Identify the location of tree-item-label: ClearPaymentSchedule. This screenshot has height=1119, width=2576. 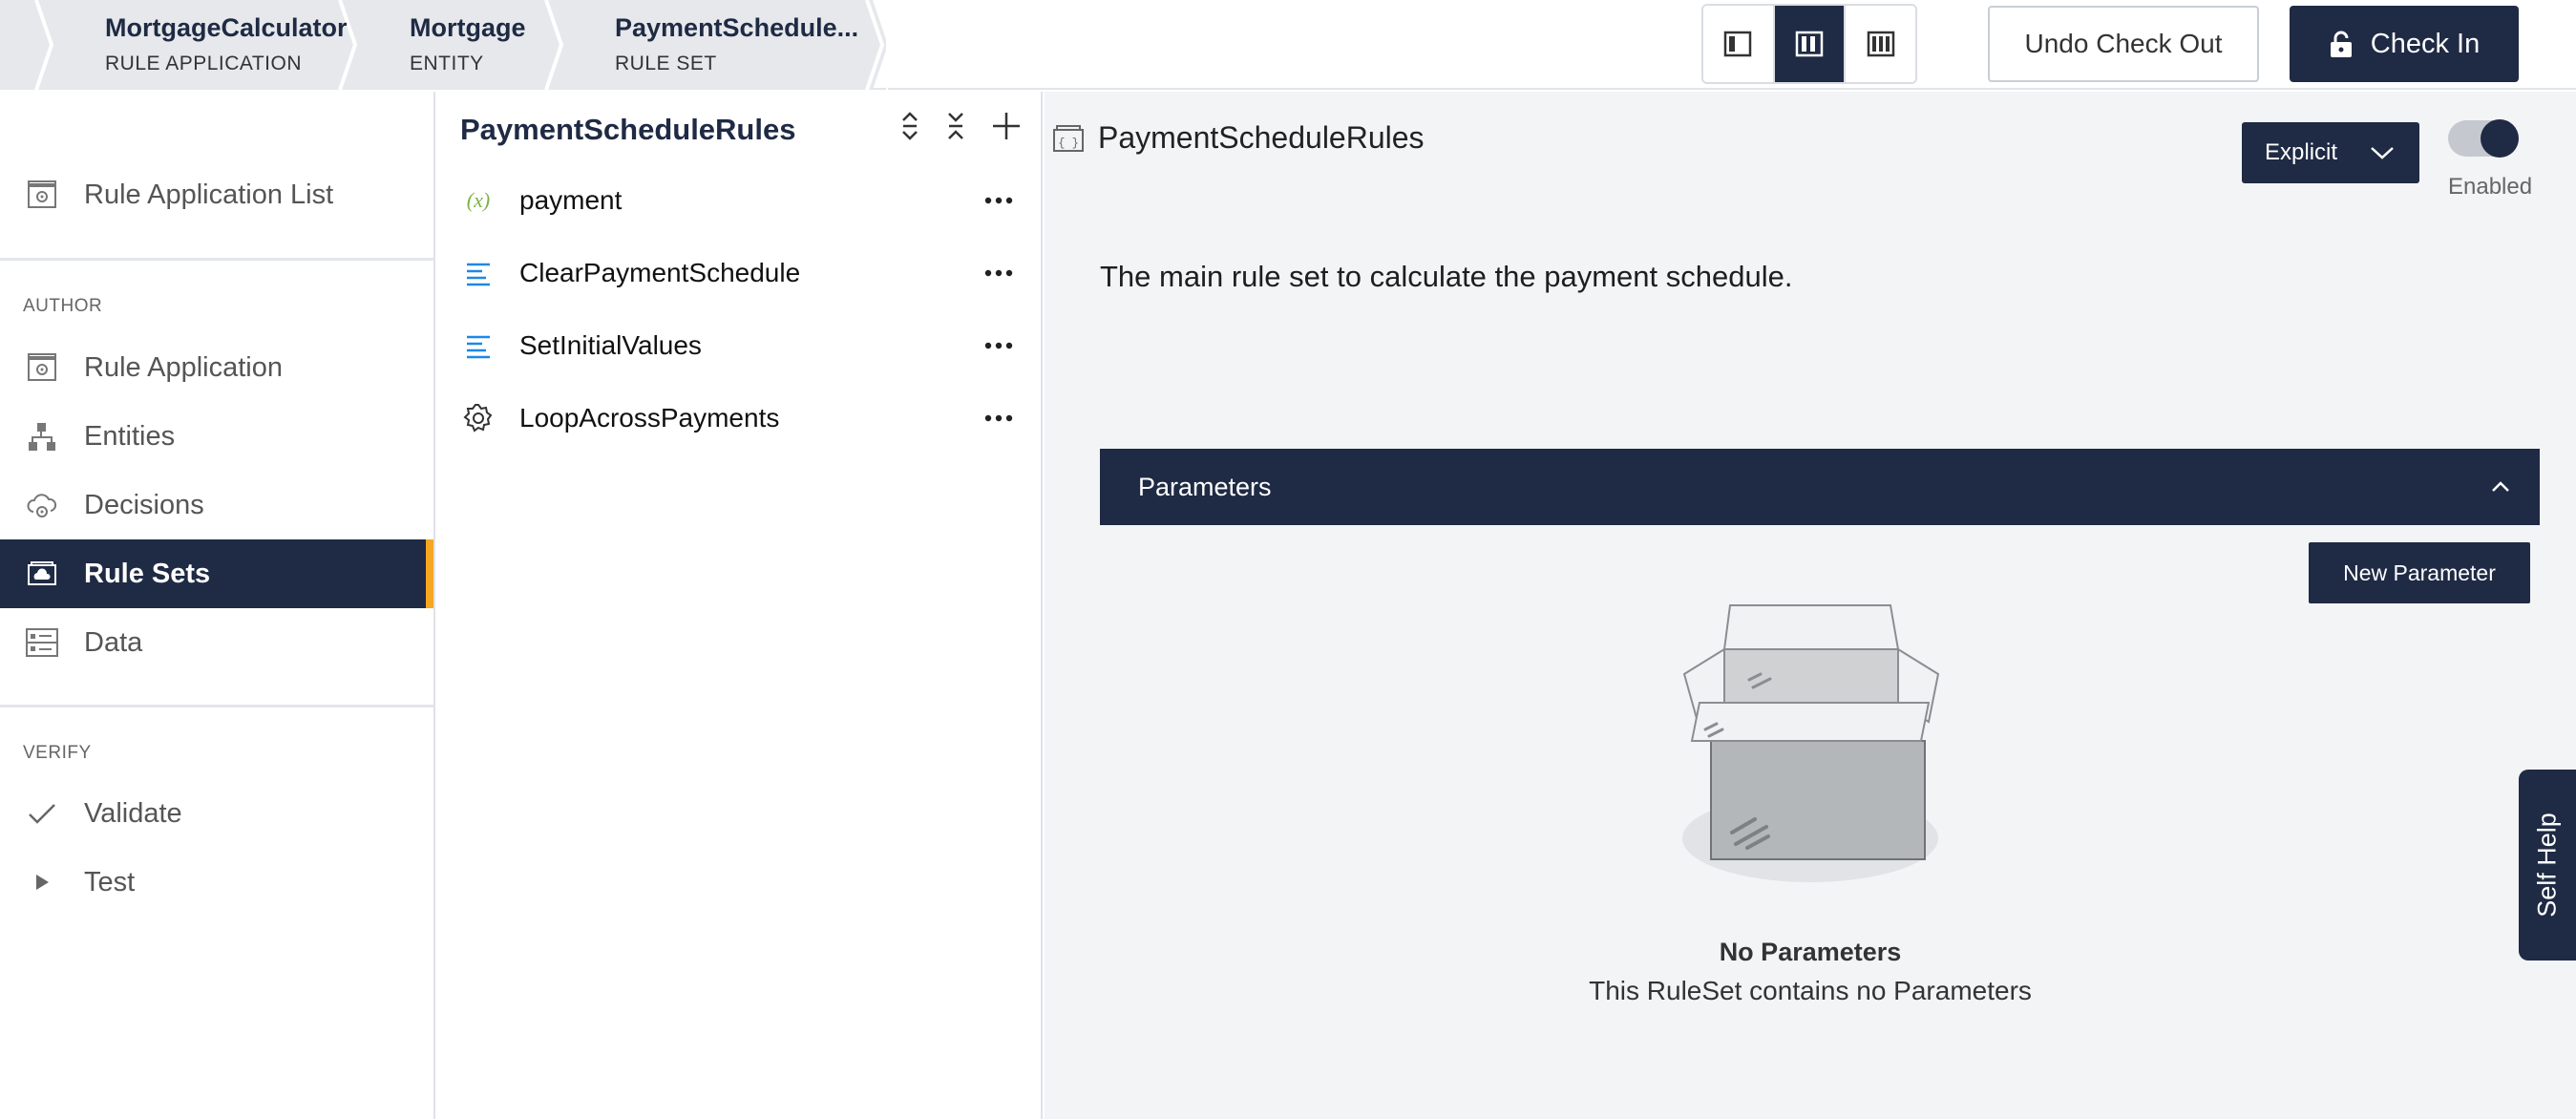
(660, 273).